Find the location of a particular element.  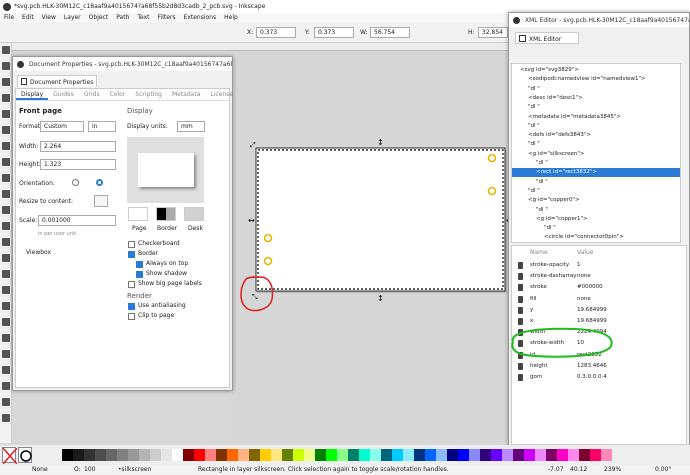

xml-node: <g id="copper0"> is located at coordinates (596, 200).